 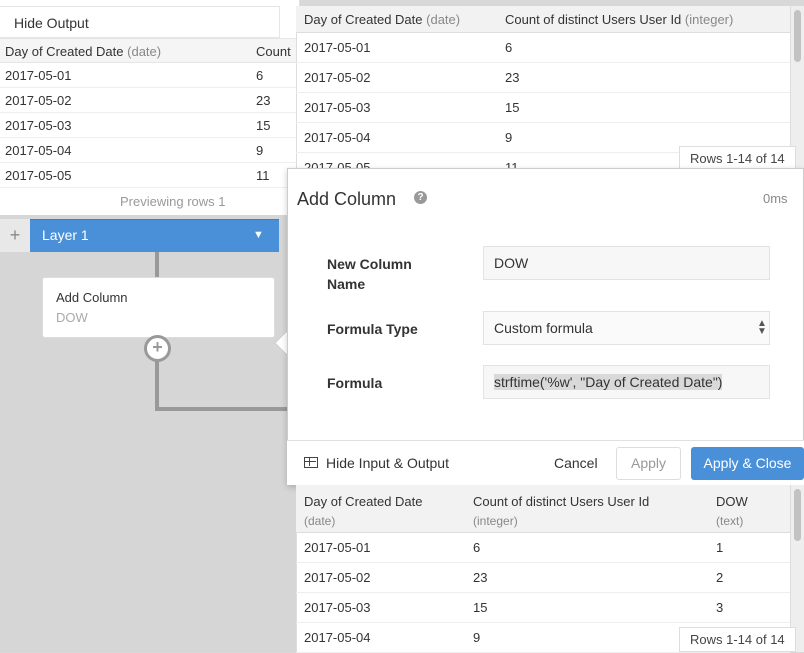 I want to click on table-cell: 2017-05-05, so click(x=38, y=175).